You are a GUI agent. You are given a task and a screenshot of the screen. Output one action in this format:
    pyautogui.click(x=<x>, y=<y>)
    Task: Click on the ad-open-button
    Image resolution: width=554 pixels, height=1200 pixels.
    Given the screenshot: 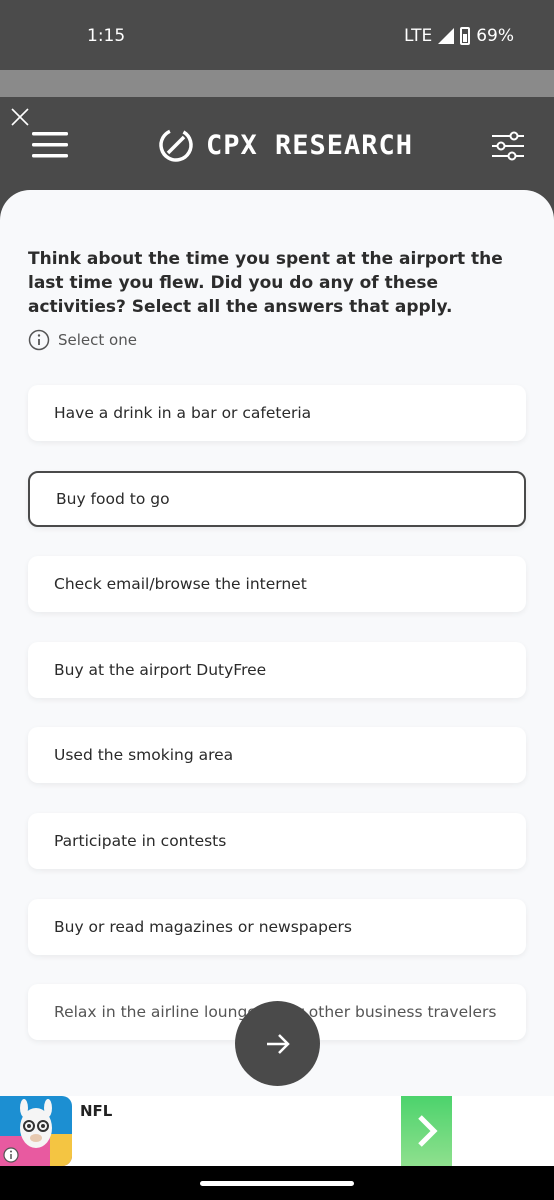 What is the action you would take?
    pyautogui.click(x=426, y=1131)
    